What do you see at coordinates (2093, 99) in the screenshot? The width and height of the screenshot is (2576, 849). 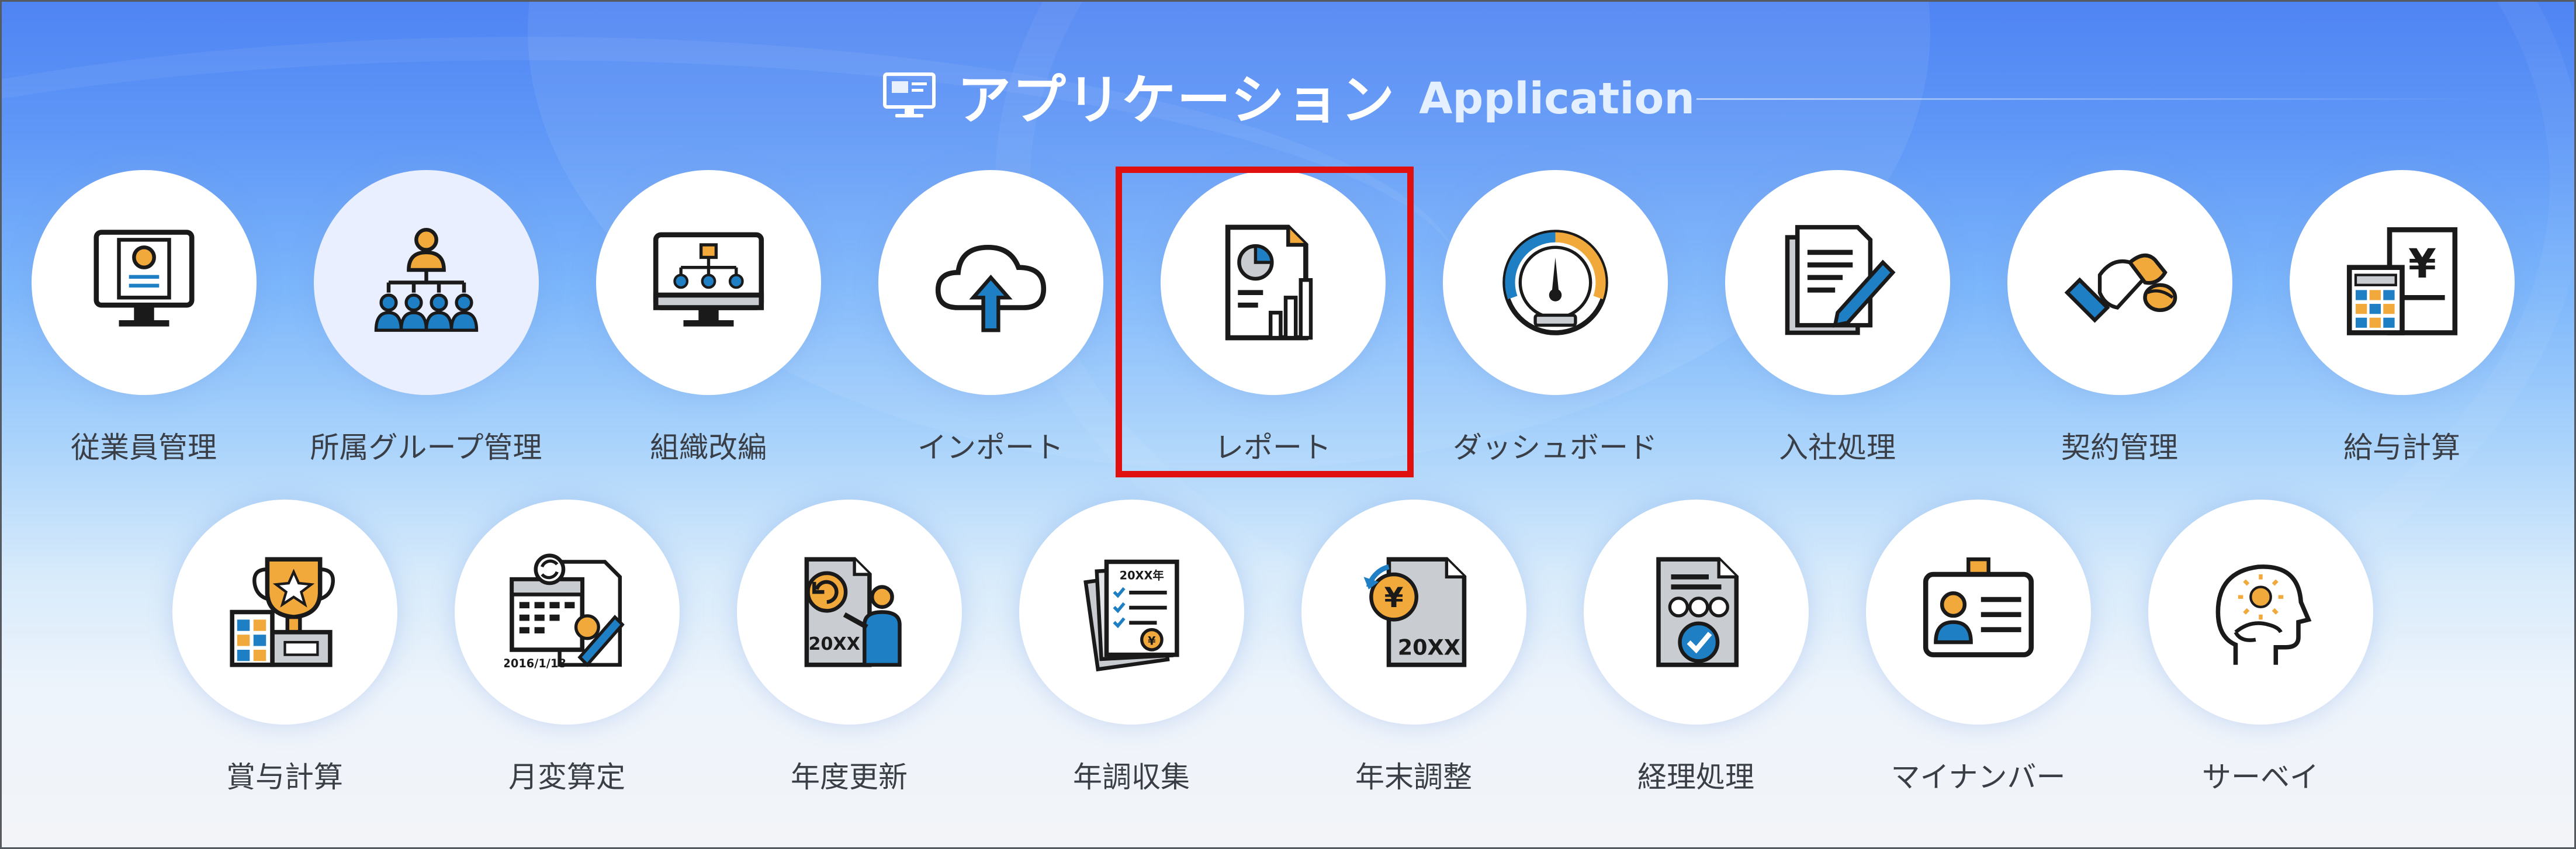 I see `header-divider` at bounding box center [2093, 99].